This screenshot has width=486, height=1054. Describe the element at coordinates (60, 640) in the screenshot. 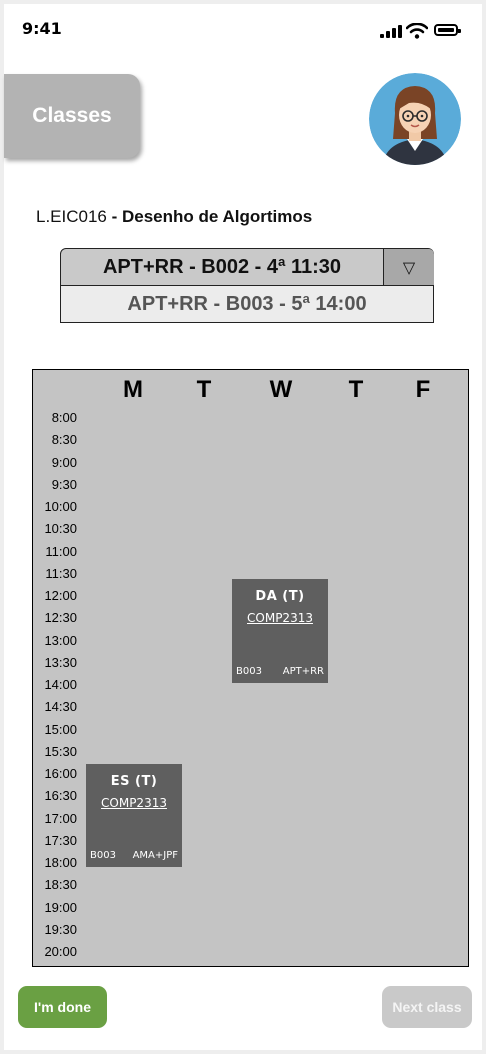

I see `time-label: 13:00` at that location.